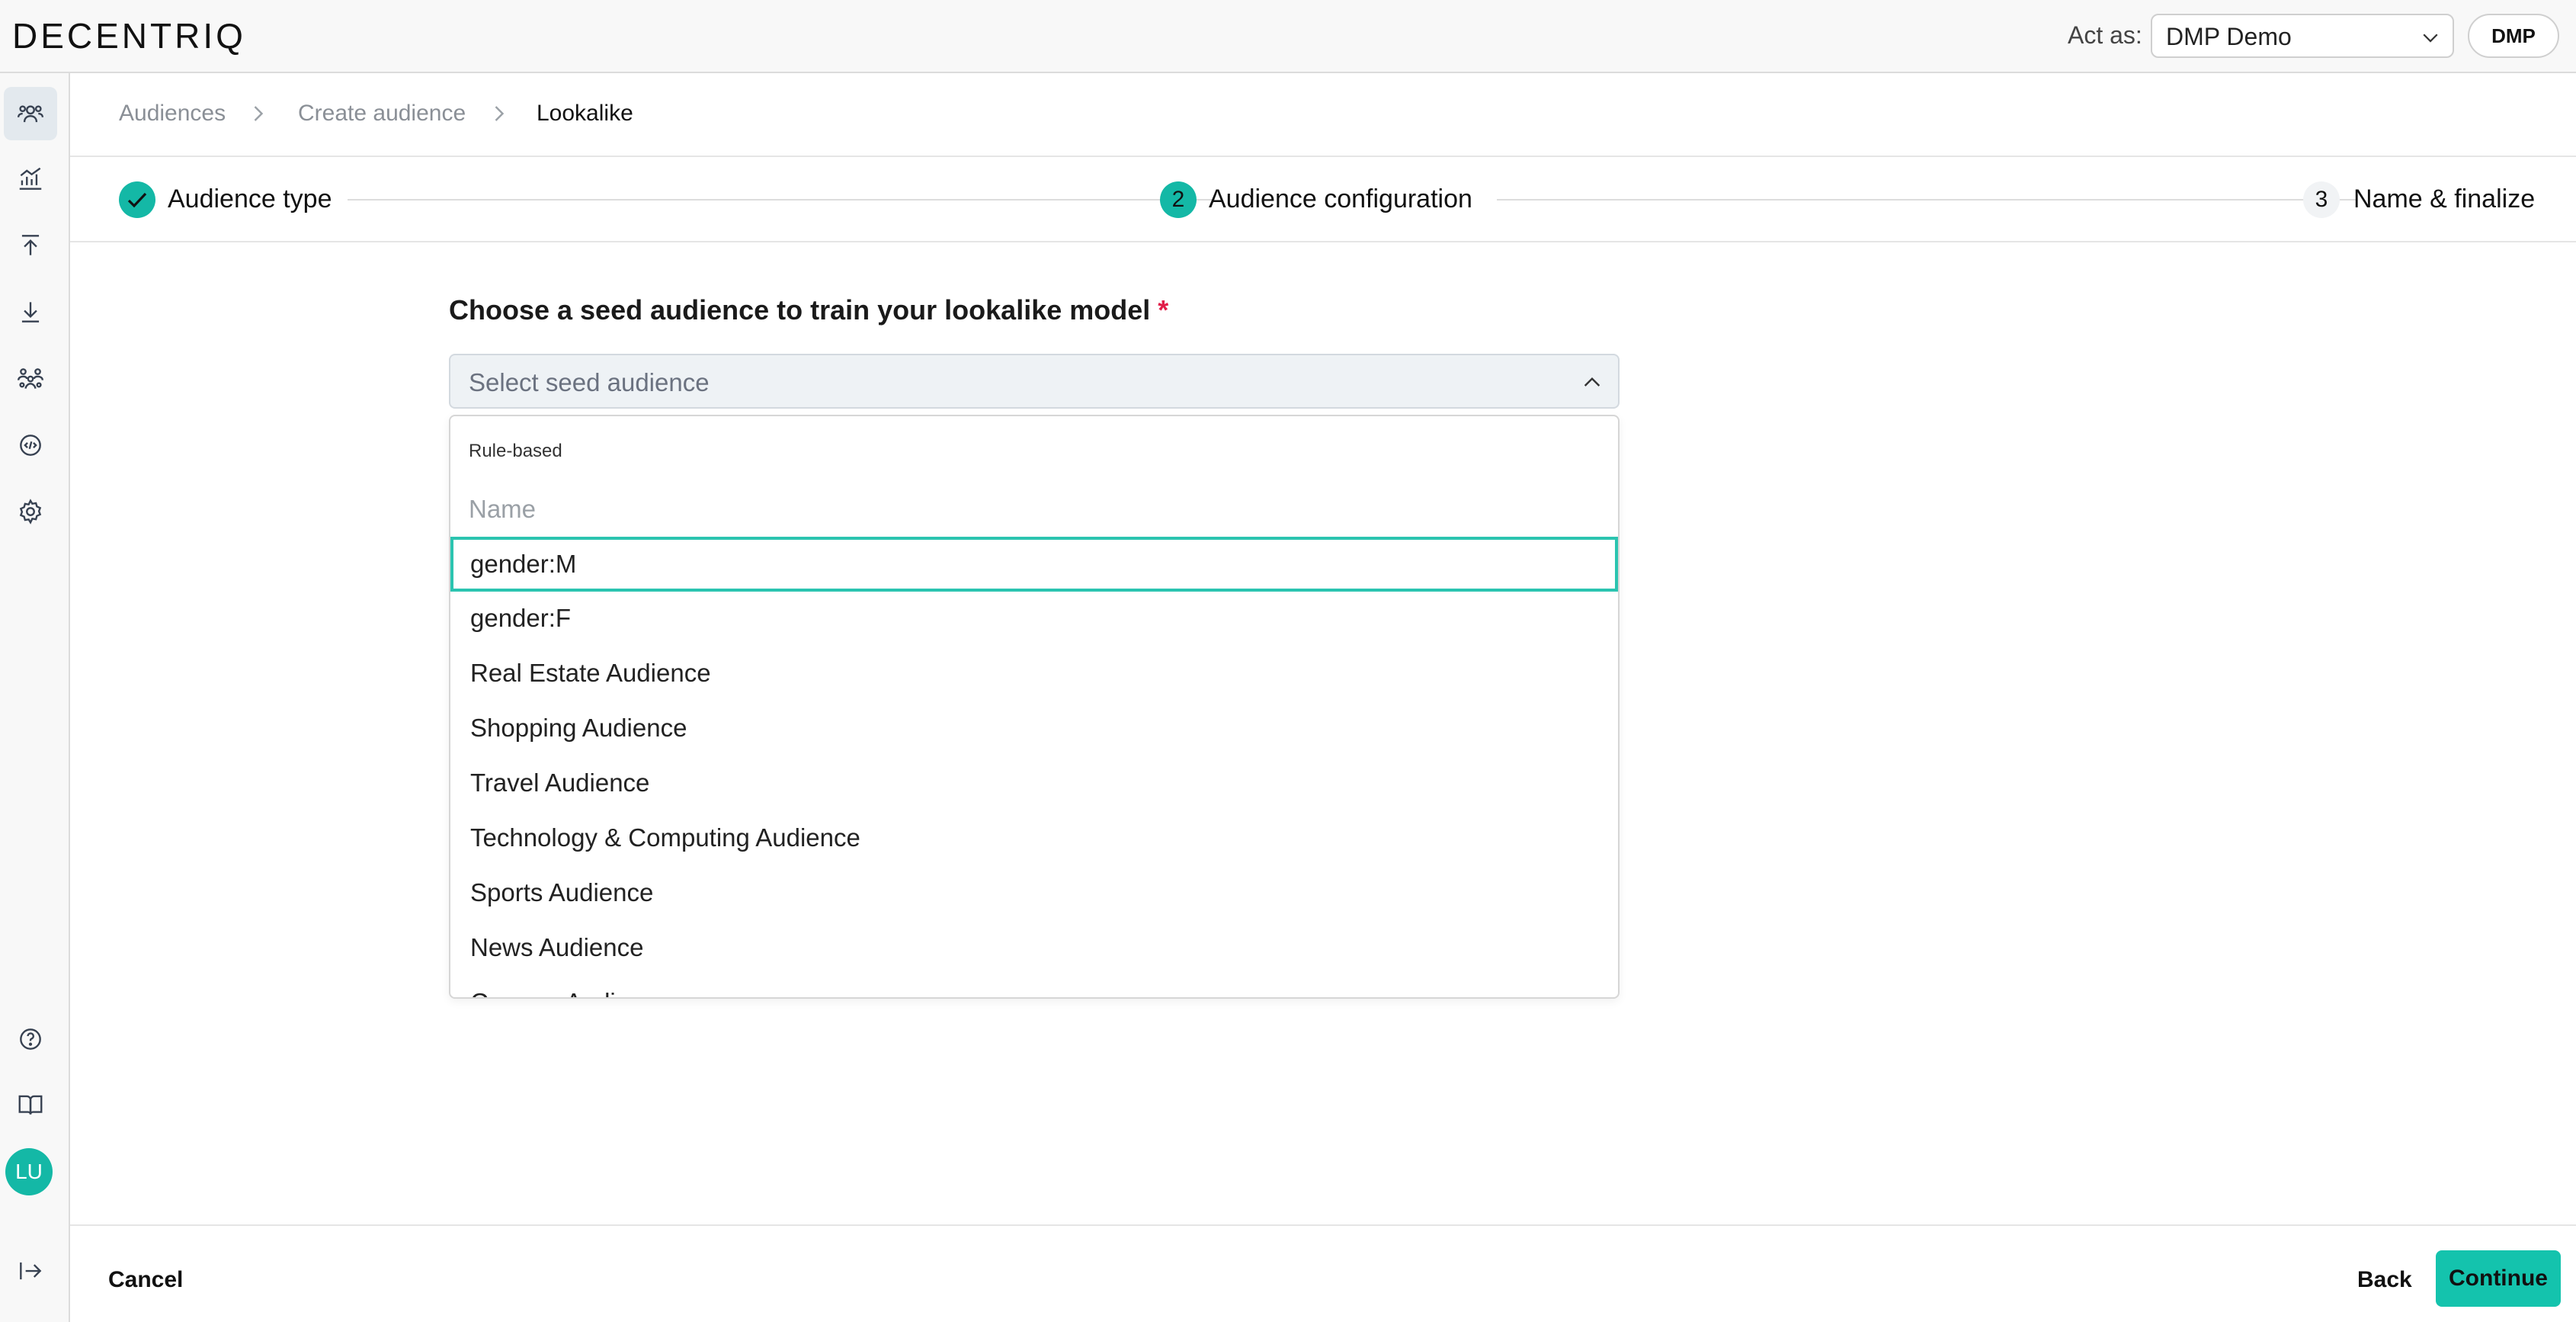 The width and height of the screenshot is (2576, 1322). I want to click on sidebar-item-developer, so click(31, 445).